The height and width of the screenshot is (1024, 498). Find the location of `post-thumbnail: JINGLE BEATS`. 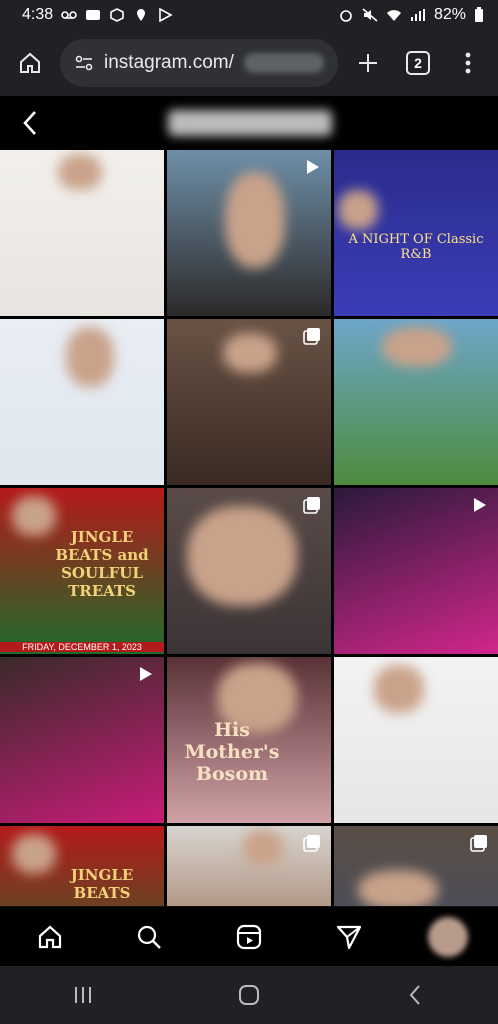

post-thumbnail: JINGLE BEATS is located at coordinates (82, 866).